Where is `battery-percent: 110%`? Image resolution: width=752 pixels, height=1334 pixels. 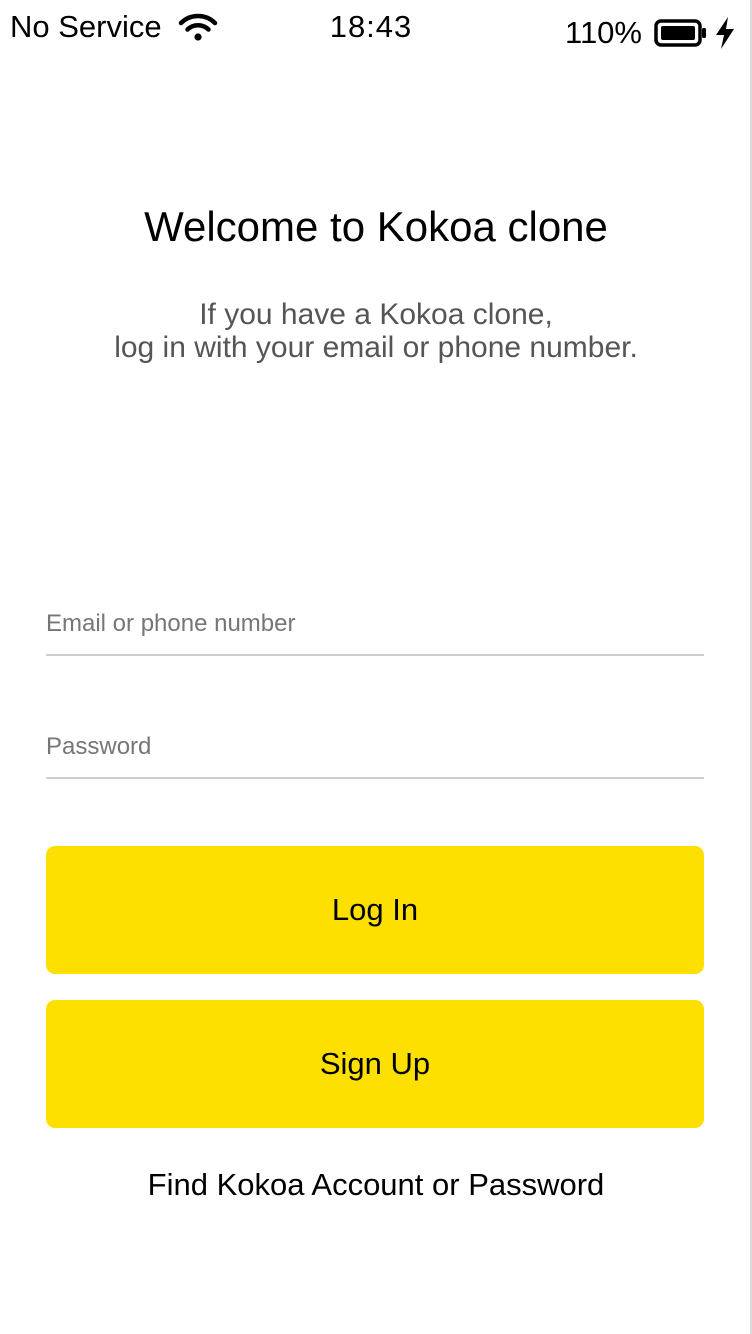
battery-percent: 110% is located at coordinates (603, 32).